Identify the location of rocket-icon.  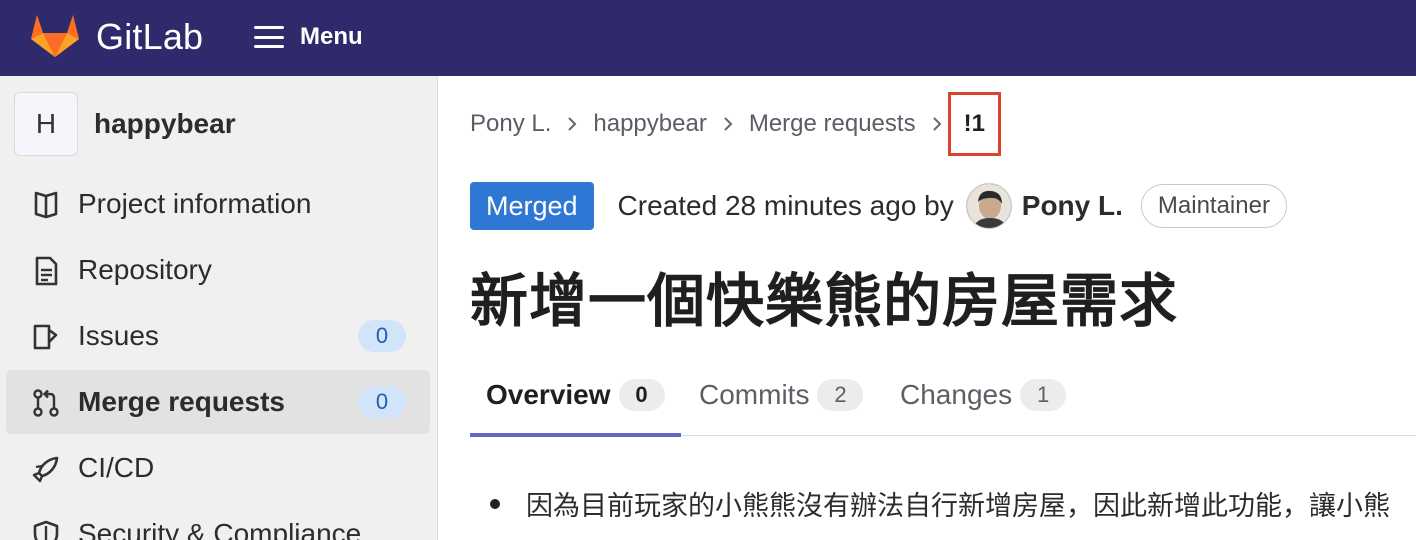
(45, 469).